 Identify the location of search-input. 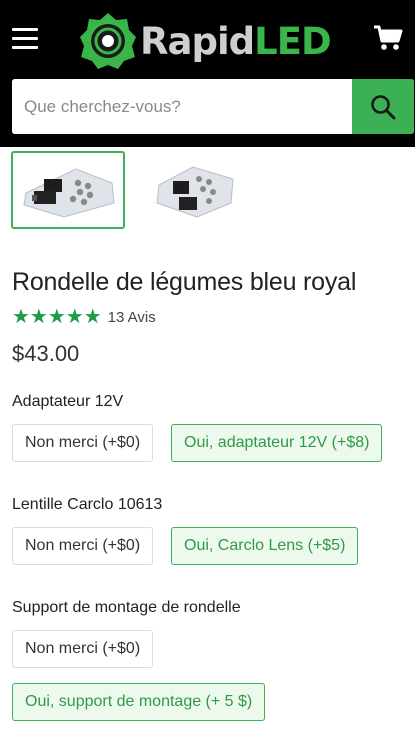
(181, 106).